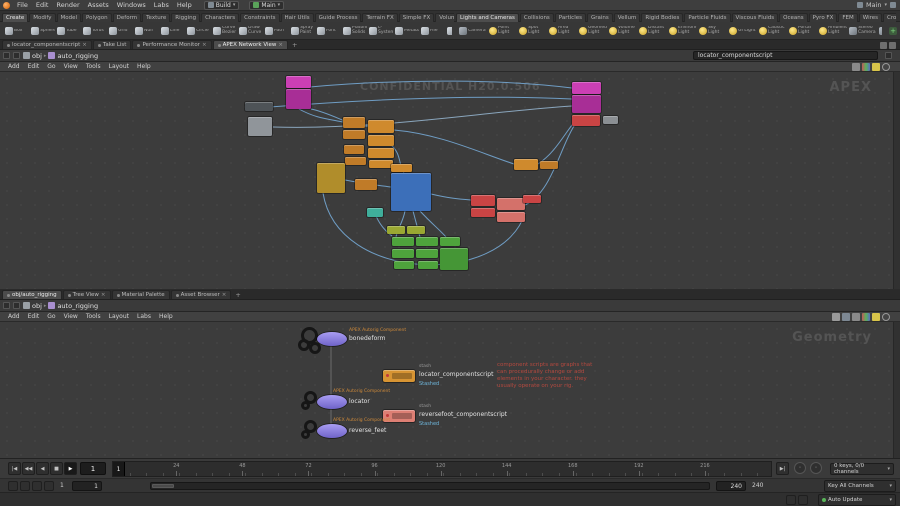  I want to click on previous-keyframe-button: ◀◀, so click(28, 468).